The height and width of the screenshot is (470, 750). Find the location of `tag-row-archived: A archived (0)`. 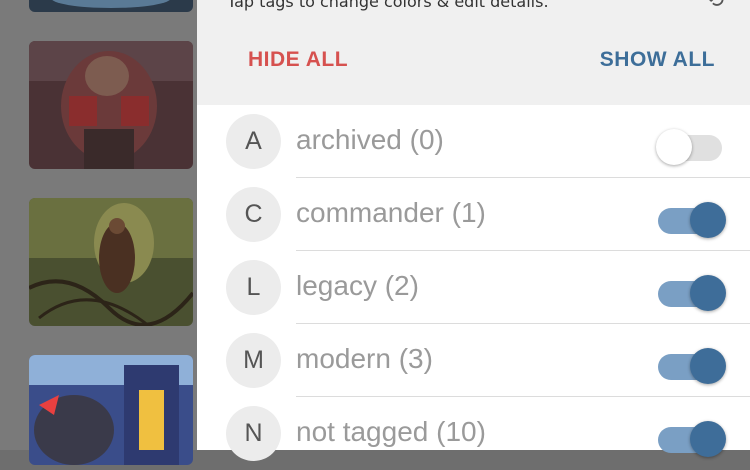

tag-row-archived: A archived (0) is located at coordinates (473, 141).